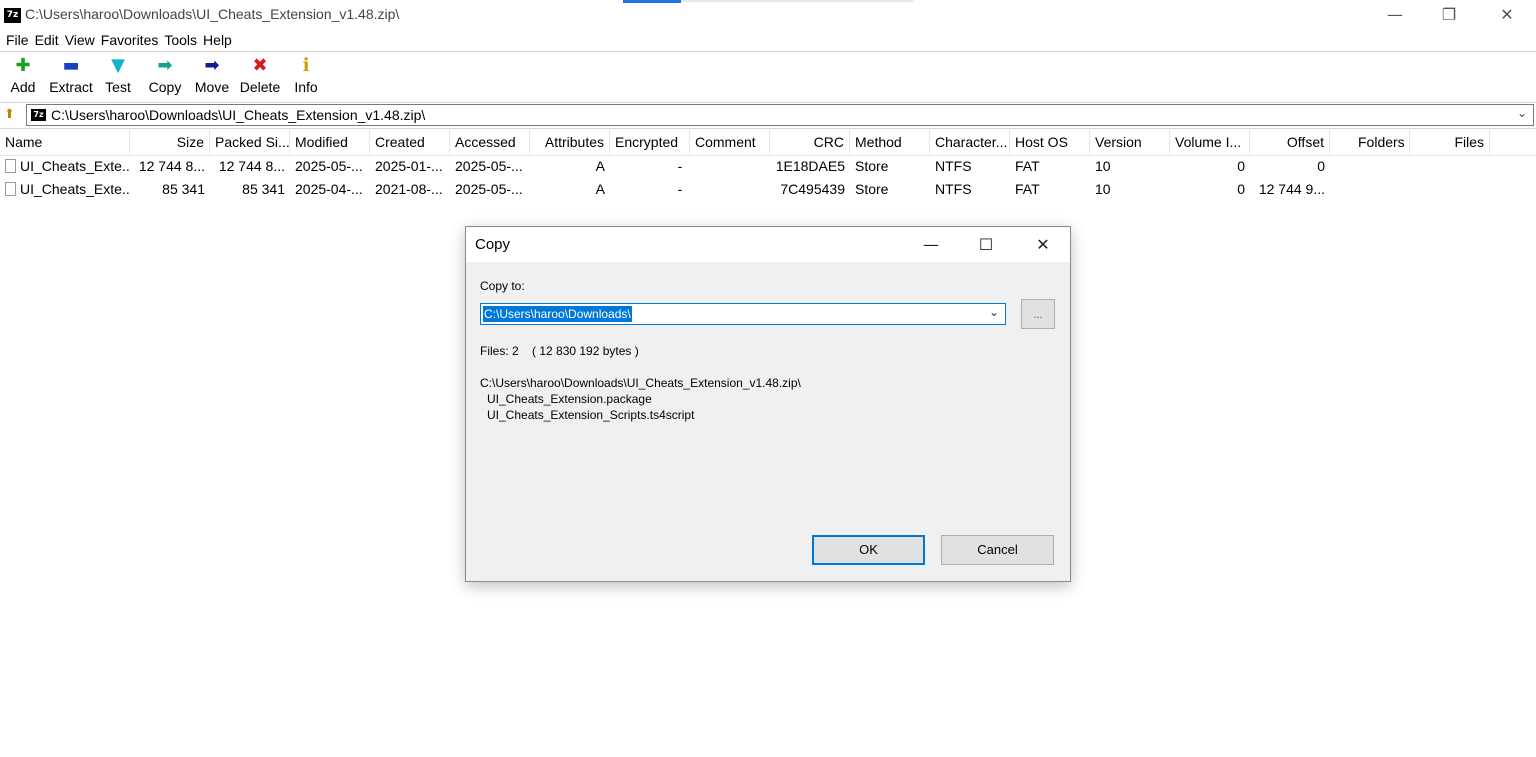  Describe the element at coordinates (80, 40) in the screenshot. I see `menu-view: View` at that location.